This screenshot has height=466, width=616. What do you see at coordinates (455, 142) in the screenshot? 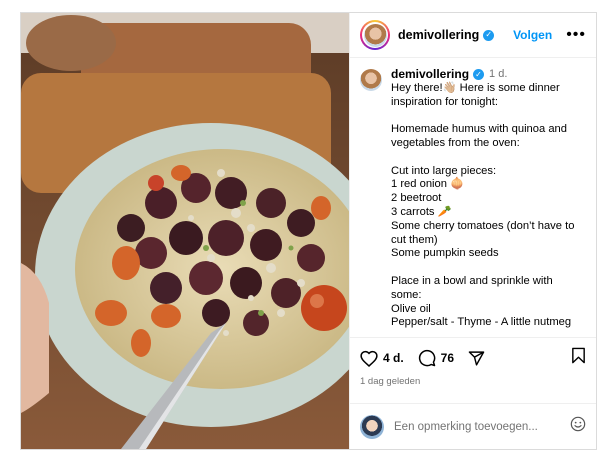
I see `caption-line: vegetables from the oven:` at bounding box center [455, 142].